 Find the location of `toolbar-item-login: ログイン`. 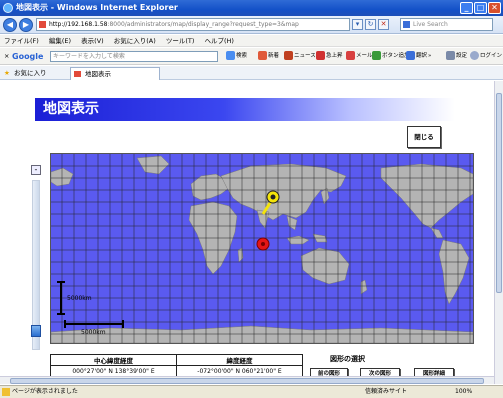

toolbar-item-login: ログイン is located at coordinates (486, 56).